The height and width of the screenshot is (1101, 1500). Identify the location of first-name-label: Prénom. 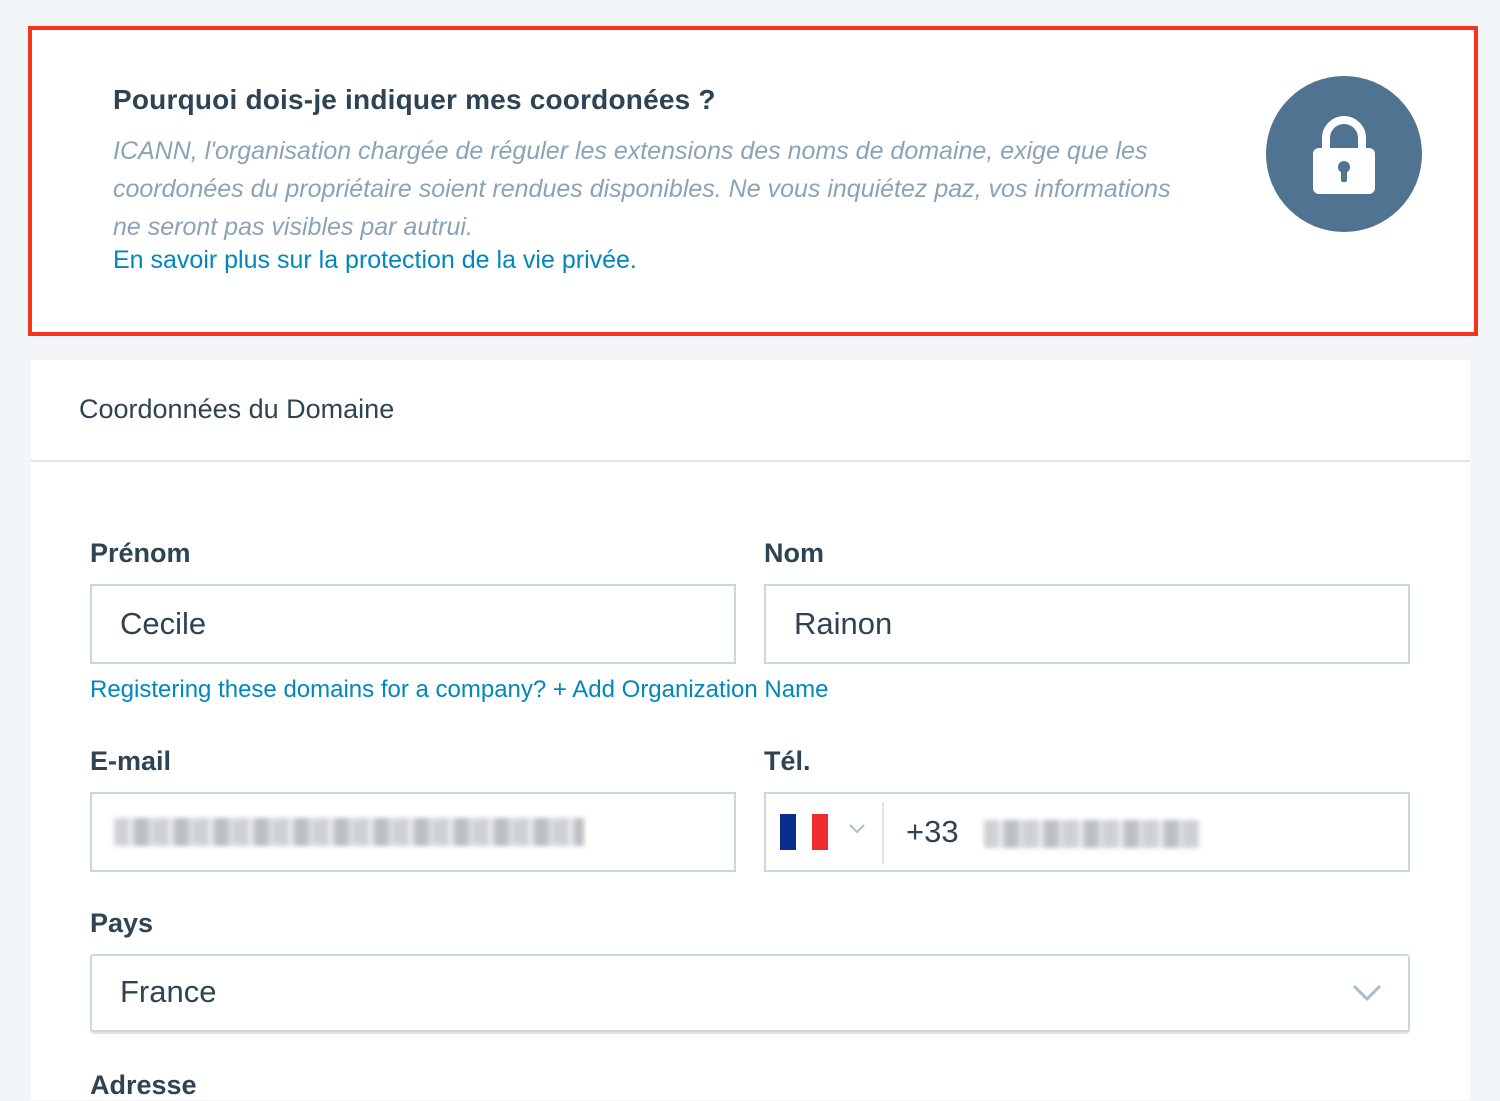
(140, 553).